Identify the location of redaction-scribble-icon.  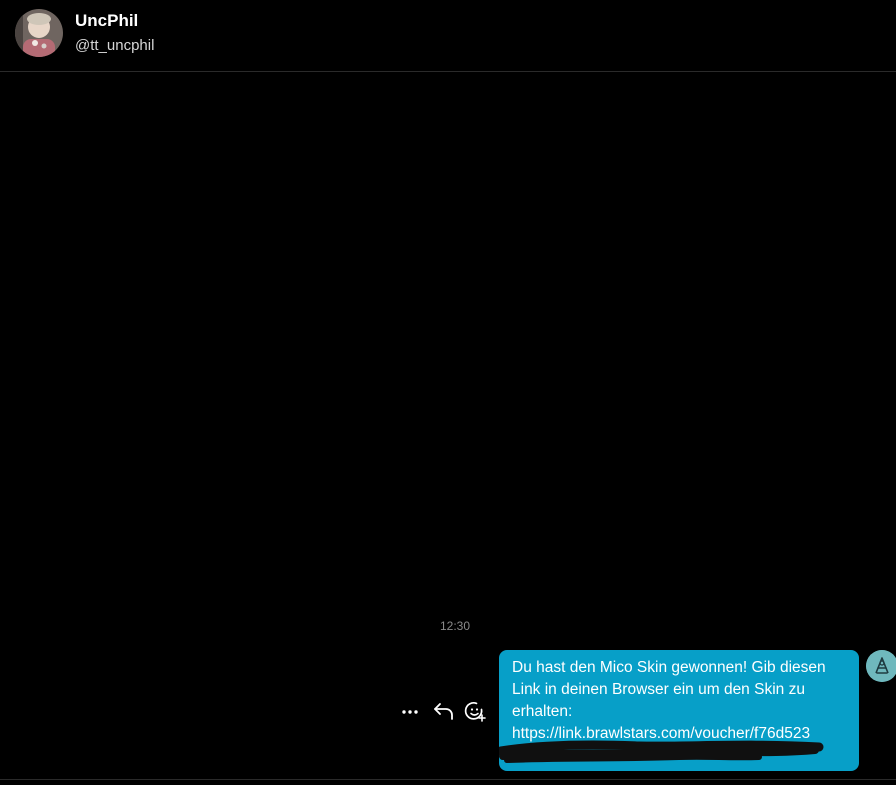
(661, 751).